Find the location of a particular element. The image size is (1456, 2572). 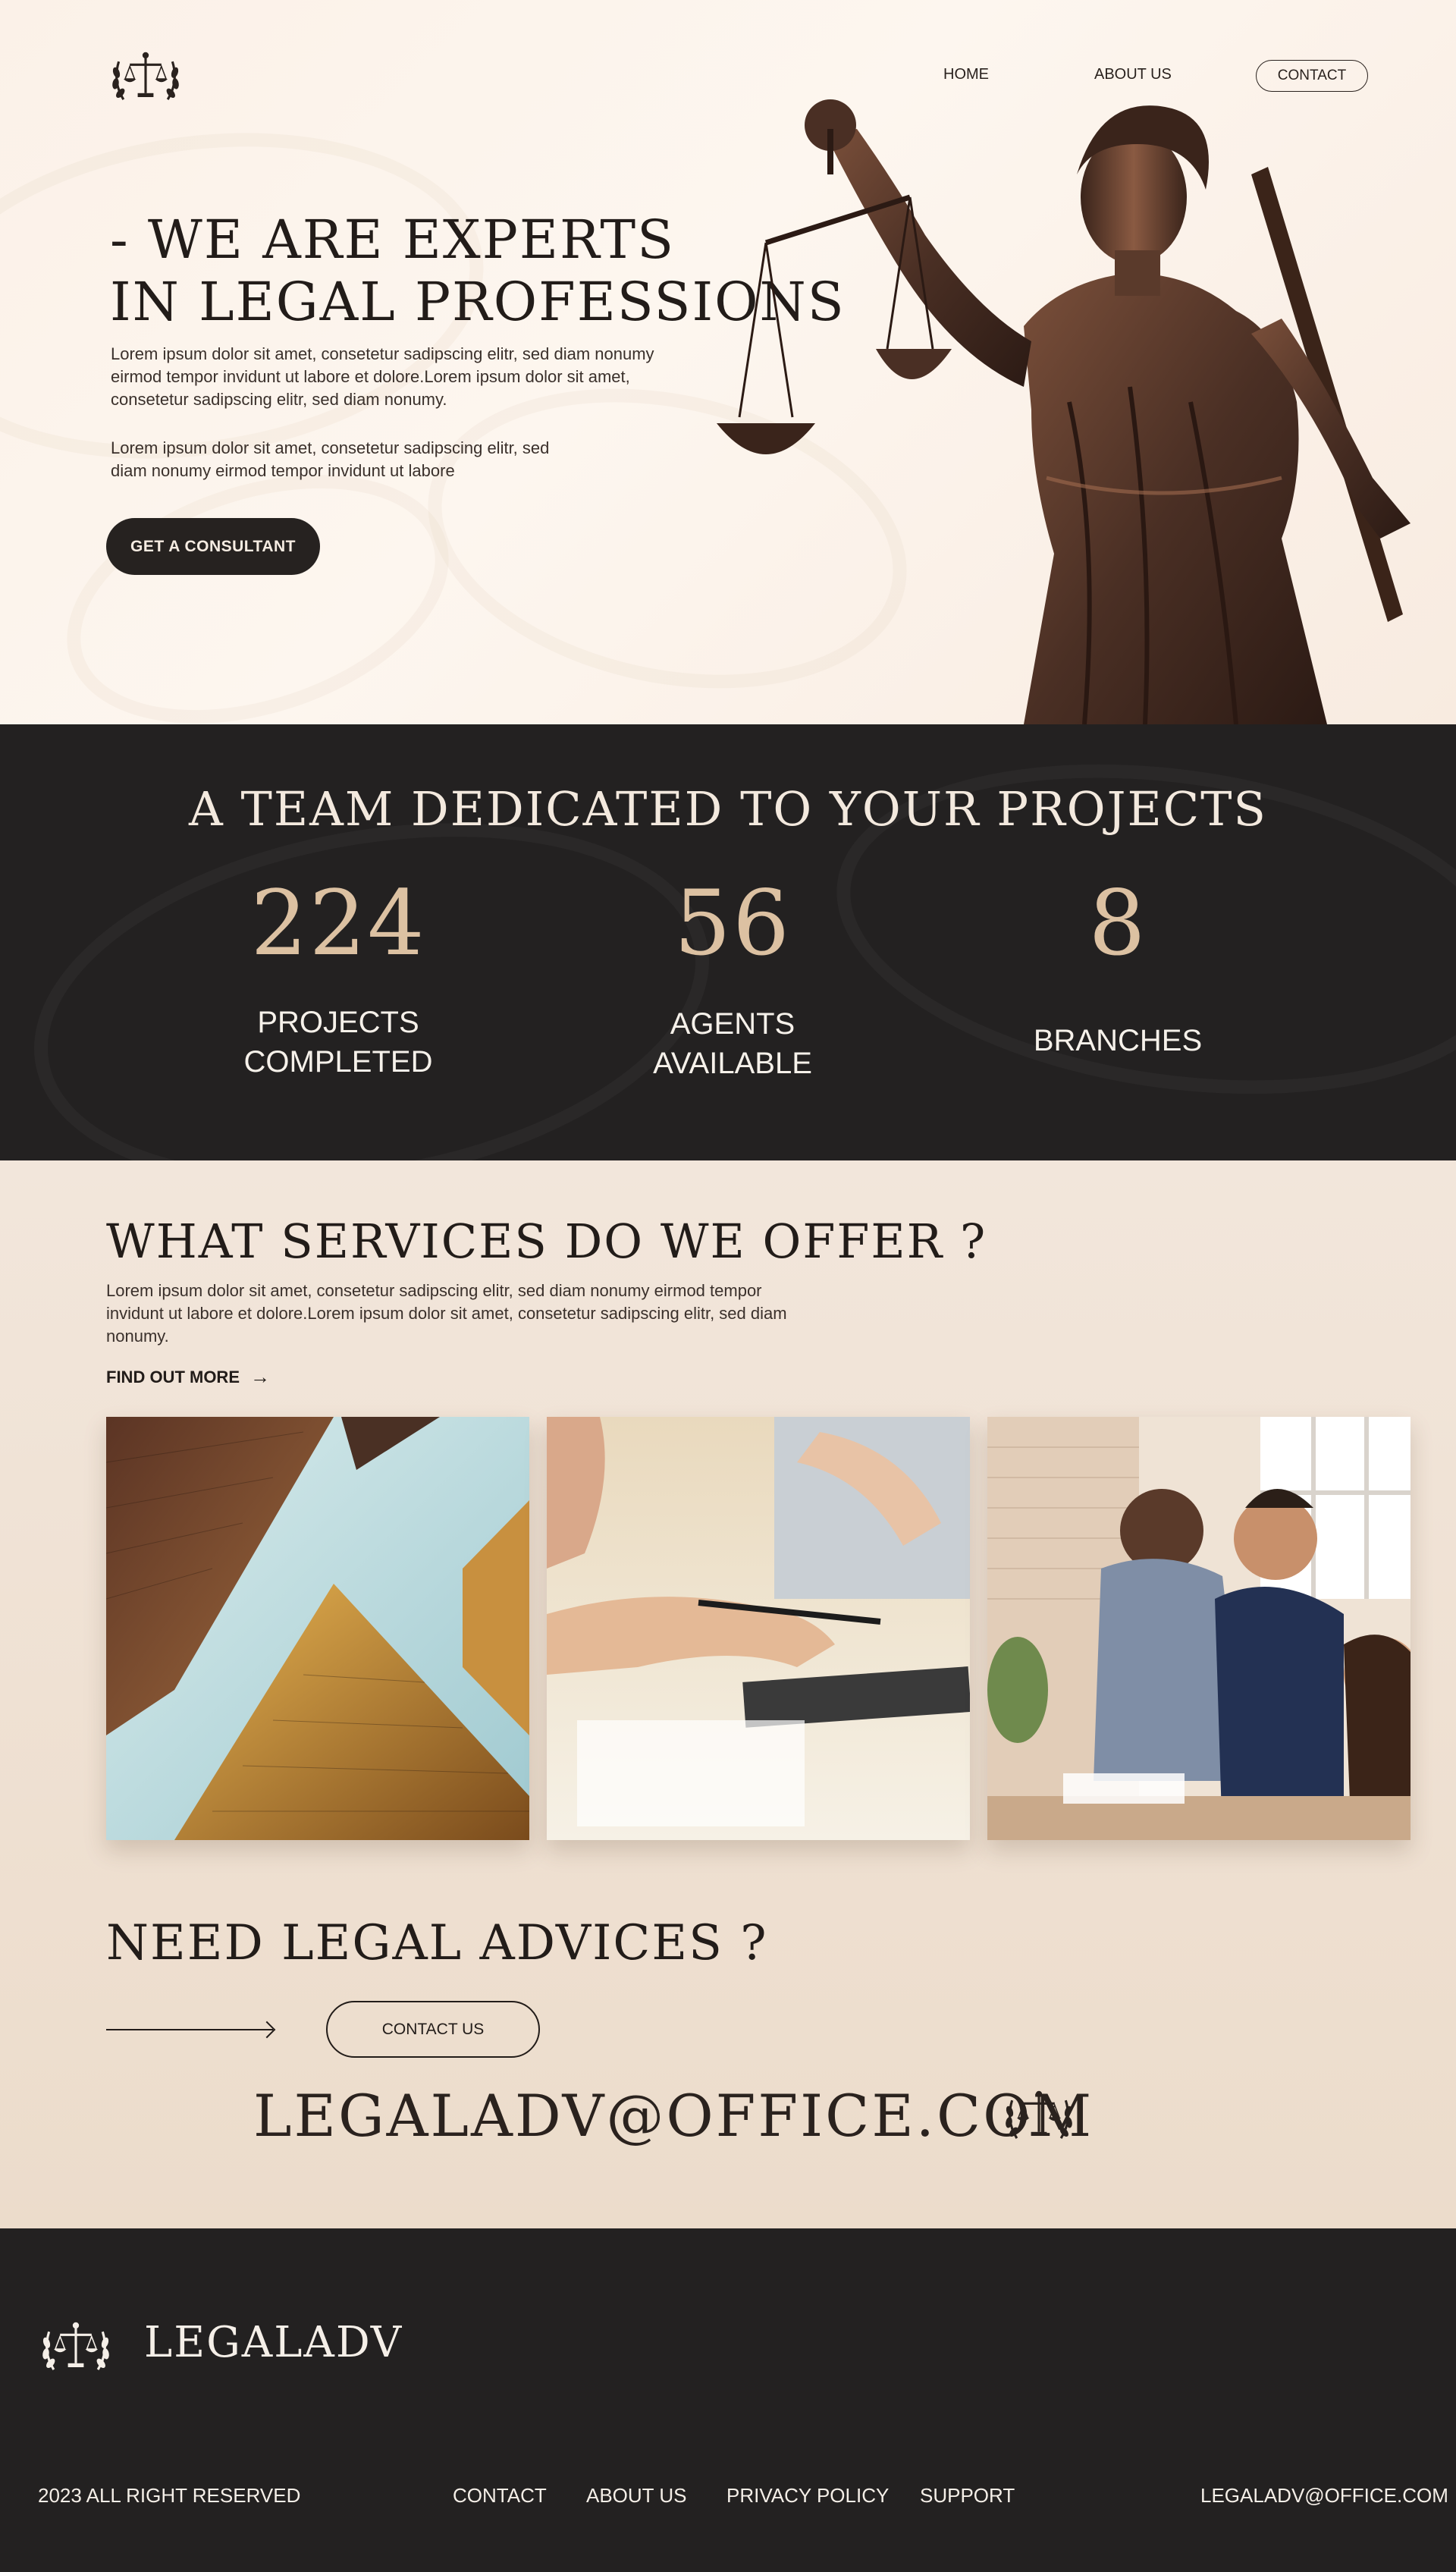

arrow-right-icon: → is located at coordinates (260, 1376).